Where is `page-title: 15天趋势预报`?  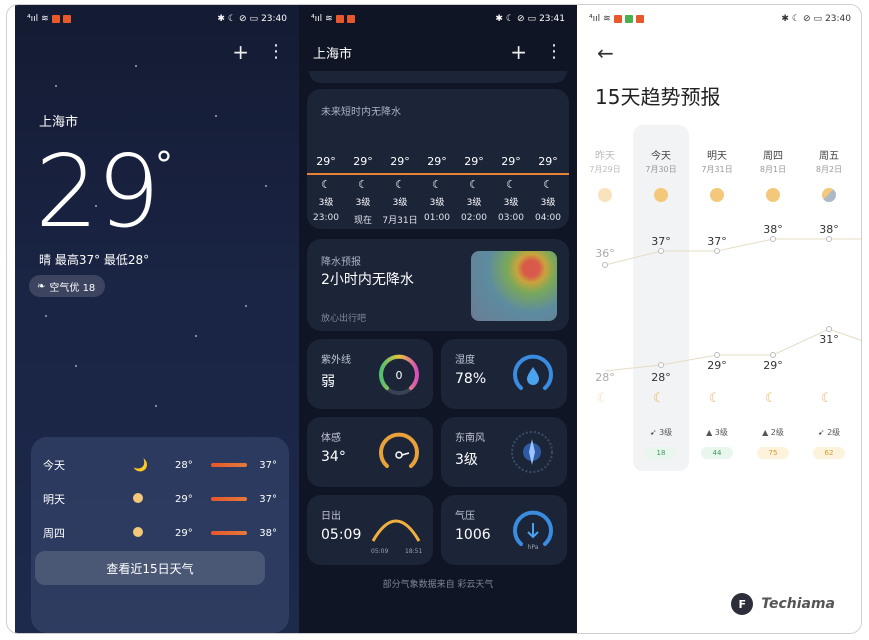 page-title: 15天趋势预报 is located at coordinates (658, 97).